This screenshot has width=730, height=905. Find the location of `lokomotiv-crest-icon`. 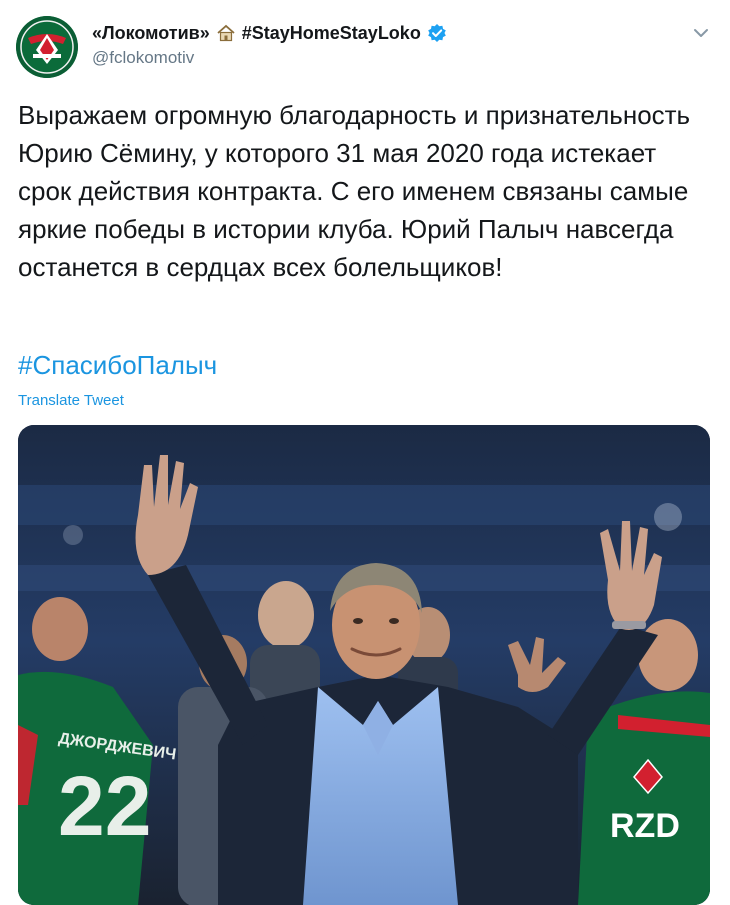

lokomotiv-crest-icon is located at coordinates (47, 47).